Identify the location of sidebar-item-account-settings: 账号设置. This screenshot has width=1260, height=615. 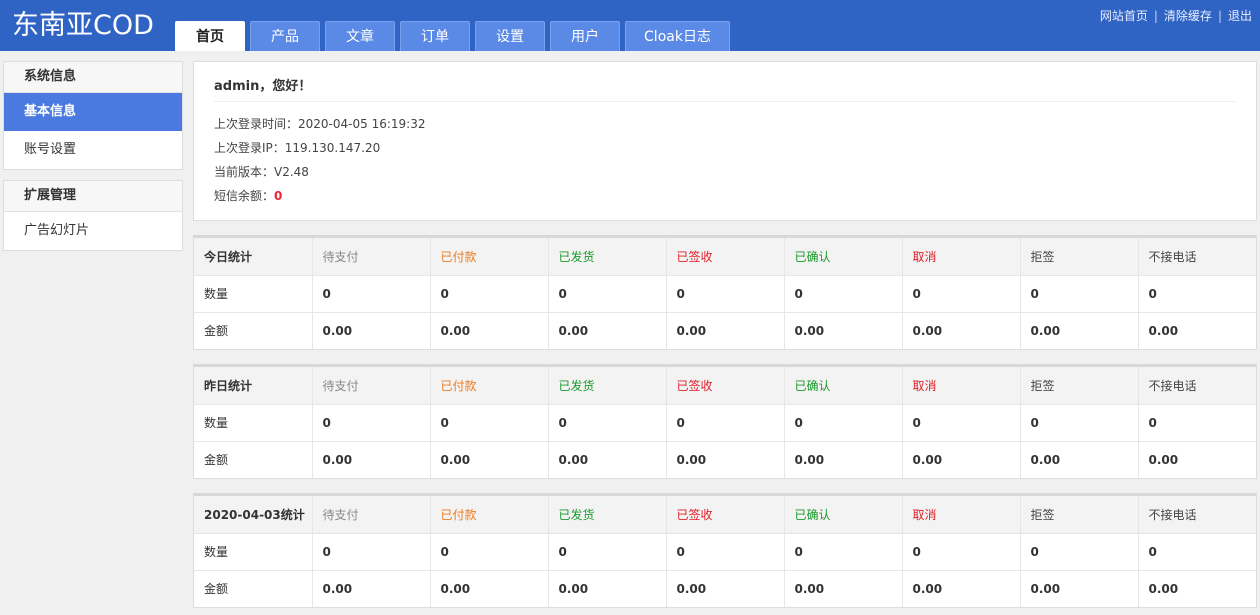
(93, 150).